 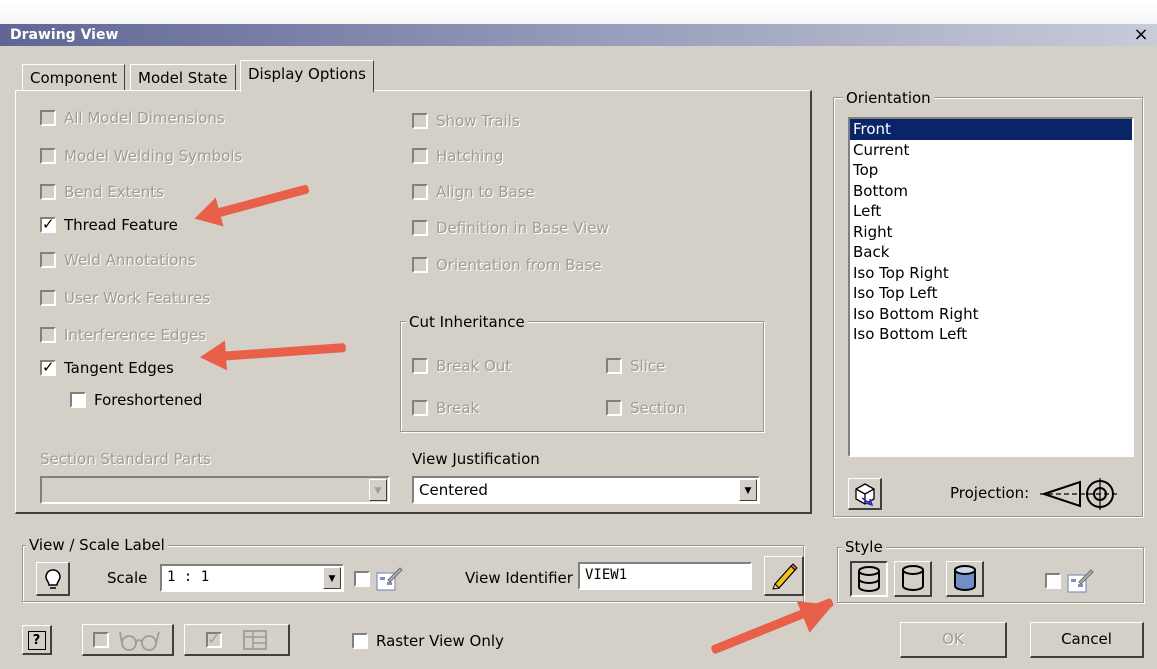 I want to click on list-item: Current, so click(x=991, y=150).